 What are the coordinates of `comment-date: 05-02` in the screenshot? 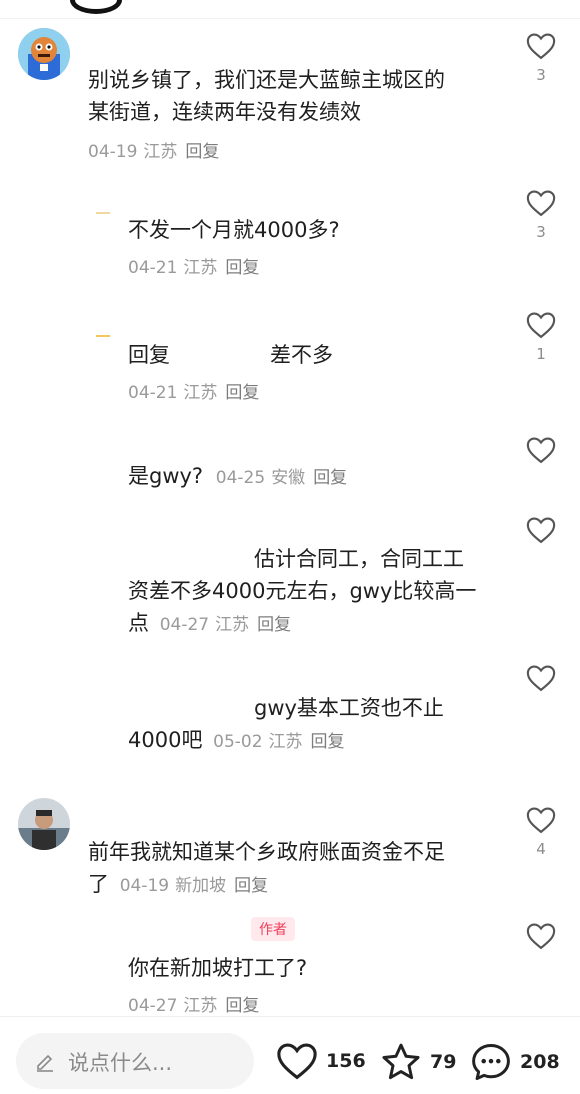 It's located at (238, 742).